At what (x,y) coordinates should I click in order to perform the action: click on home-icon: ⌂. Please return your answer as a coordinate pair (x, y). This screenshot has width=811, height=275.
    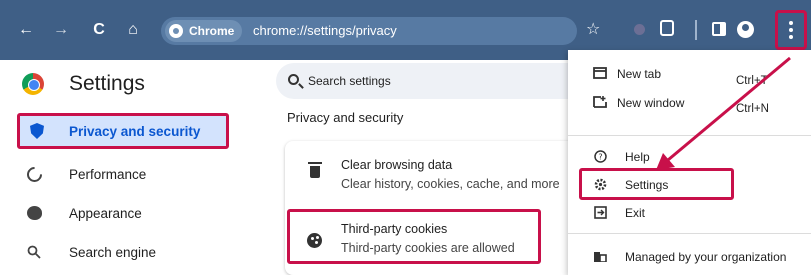
    Looking at the image, I should click on (133, 30).